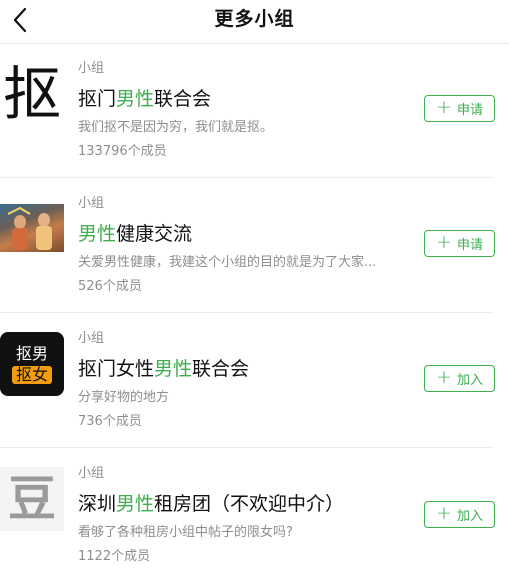  I want to click on member-count: 736个成员, so click(110, 421).